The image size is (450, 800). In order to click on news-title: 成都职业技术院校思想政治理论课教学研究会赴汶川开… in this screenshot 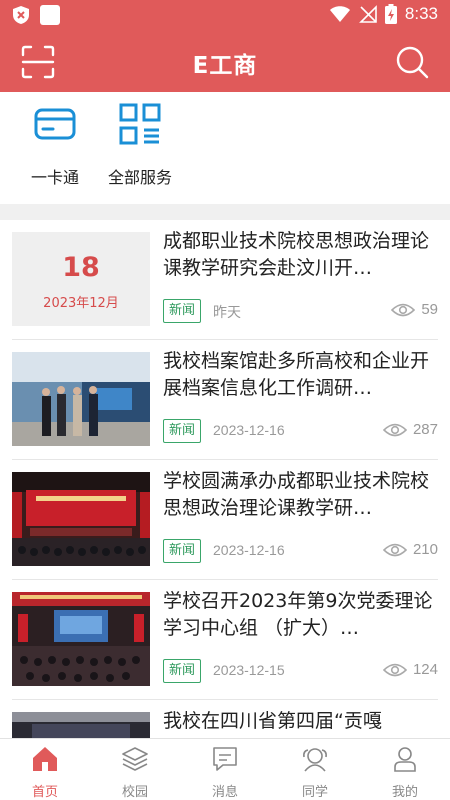, I will do `click(296, 254)`.